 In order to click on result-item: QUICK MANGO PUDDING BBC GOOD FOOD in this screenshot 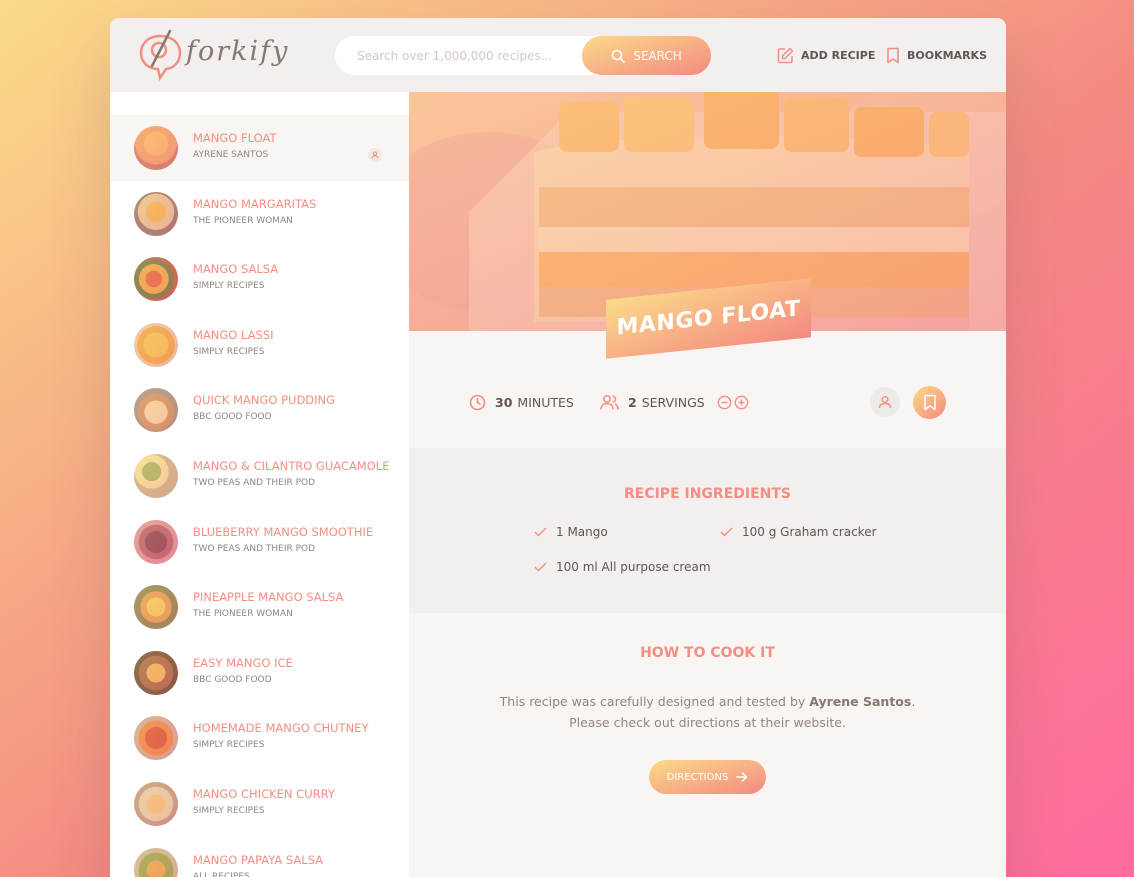, I will do `click(259, 410)`.